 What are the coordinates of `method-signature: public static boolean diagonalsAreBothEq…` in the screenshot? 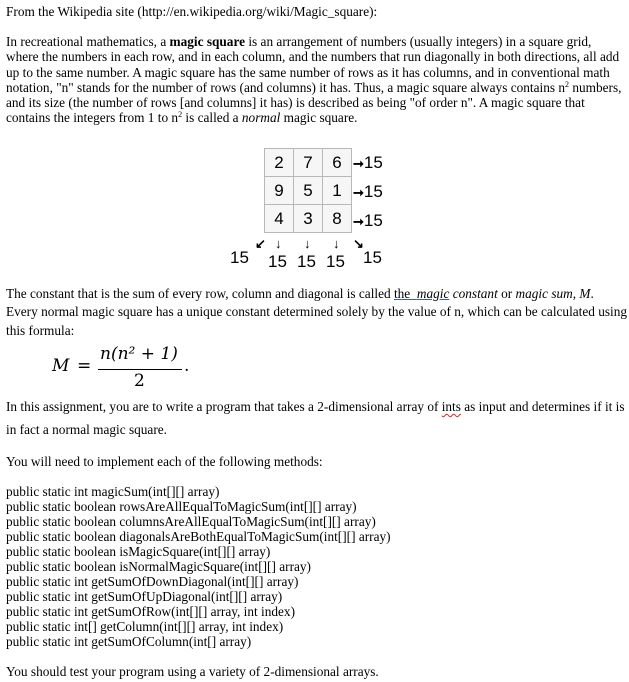 It's located at (198, 536).